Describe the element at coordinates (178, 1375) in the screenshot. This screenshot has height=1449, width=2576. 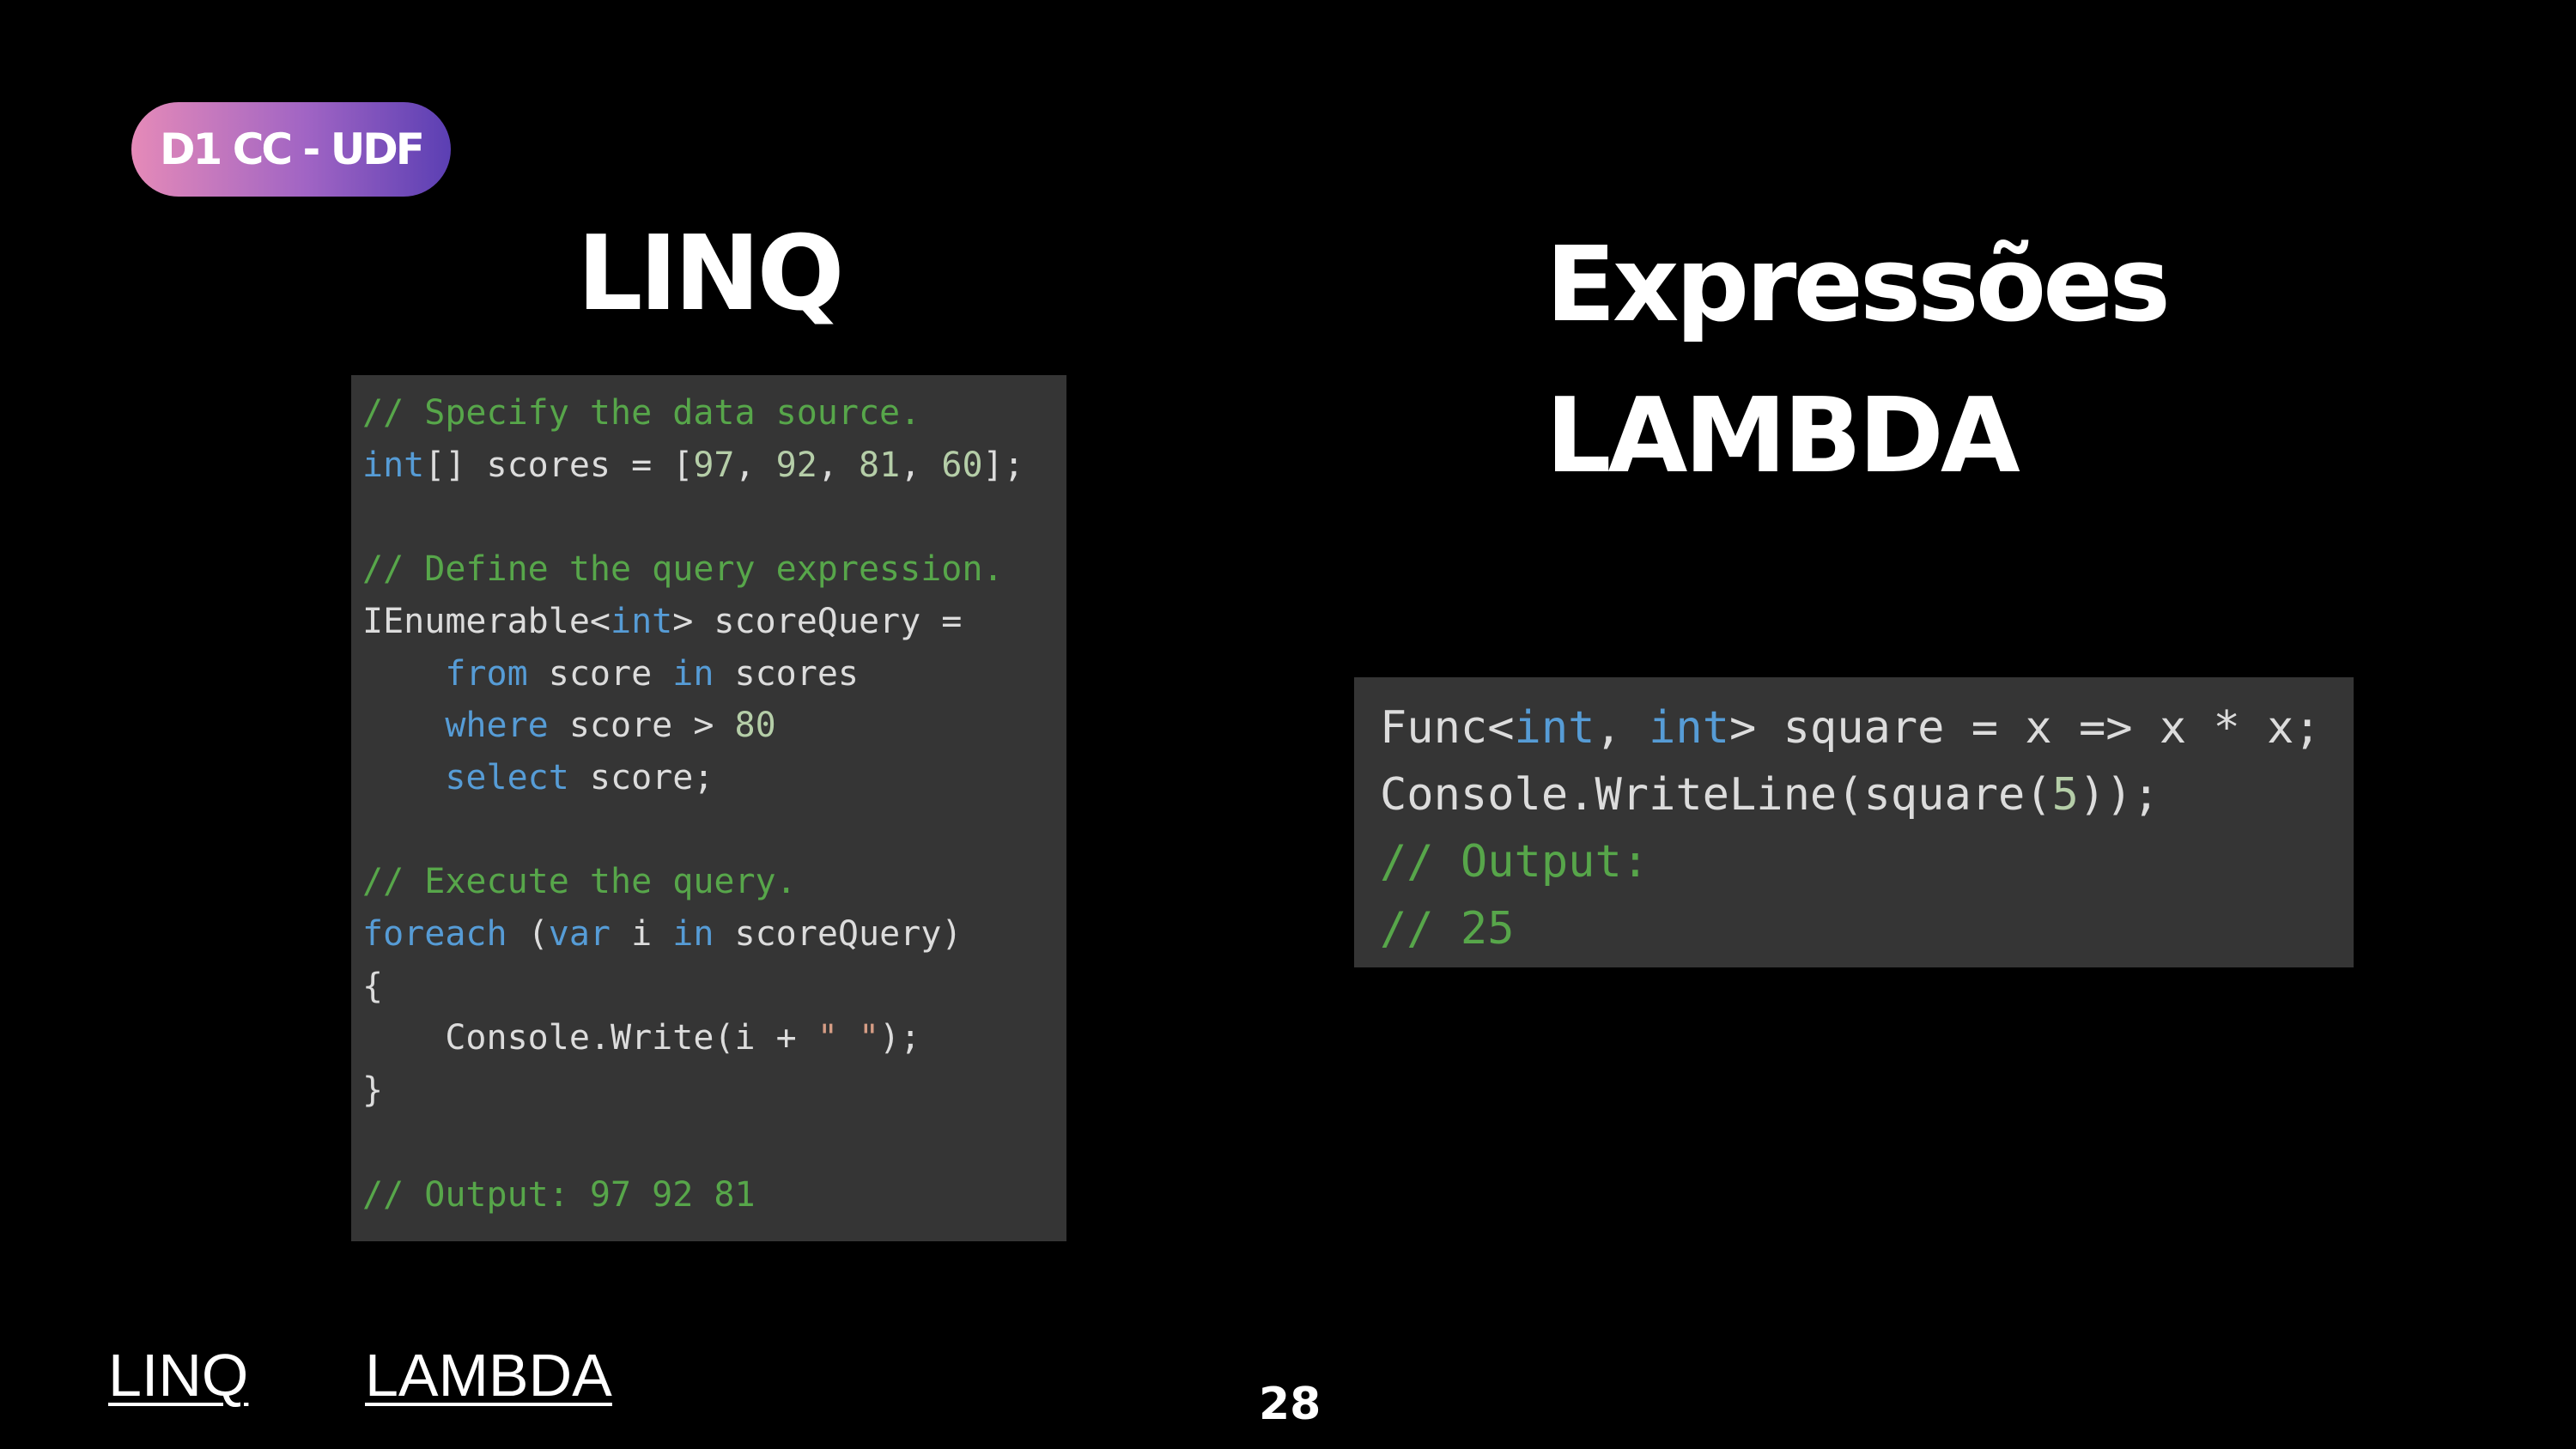
I see `linq-link: LINQ` at that location.